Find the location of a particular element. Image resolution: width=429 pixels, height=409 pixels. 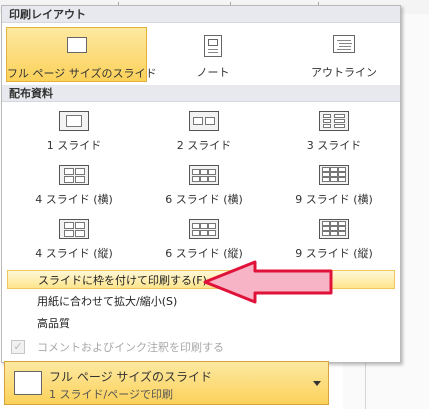

dropdown-title: フル ページ サイズのスライド is located at coordinates (131, 377).